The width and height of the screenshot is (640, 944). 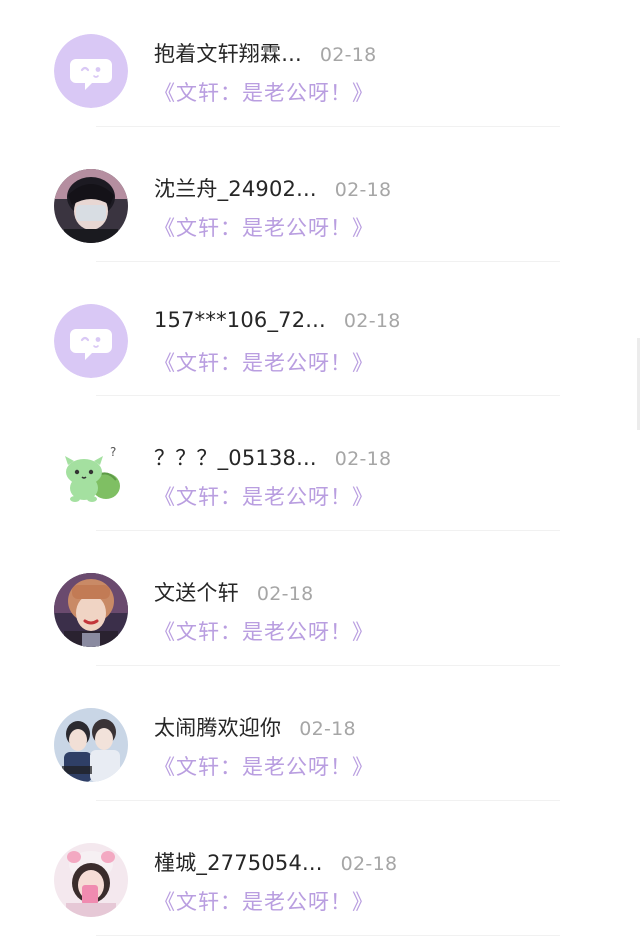 I want to click on contact-name: 文送个轩, so click(x=196, y=593).